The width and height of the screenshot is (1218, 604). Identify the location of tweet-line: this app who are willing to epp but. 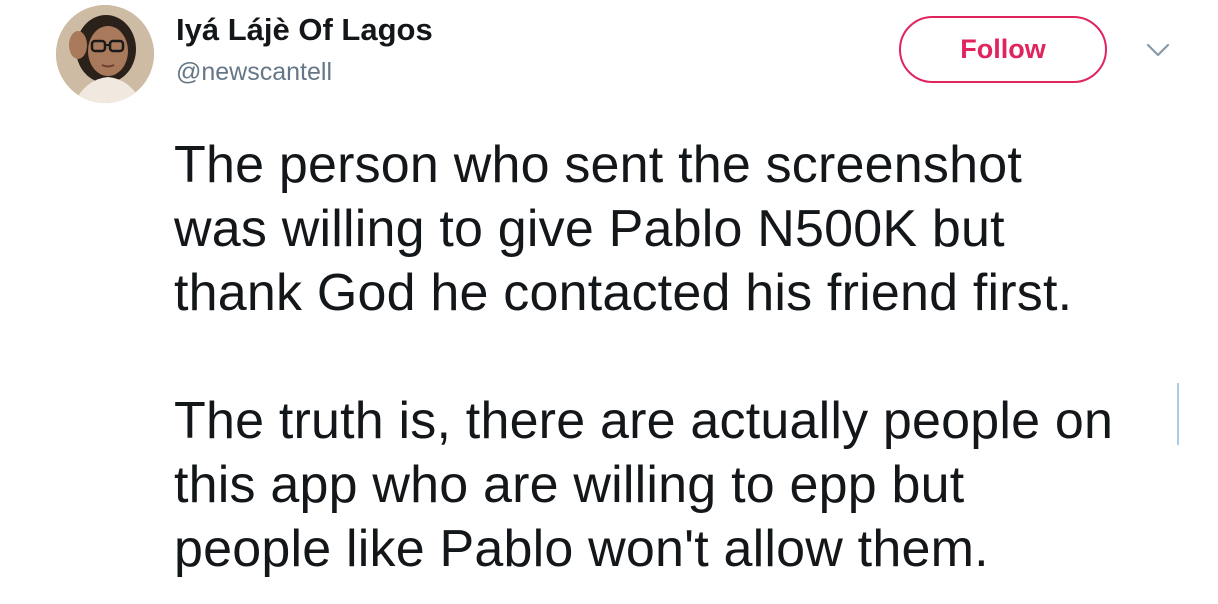
(569, 485).